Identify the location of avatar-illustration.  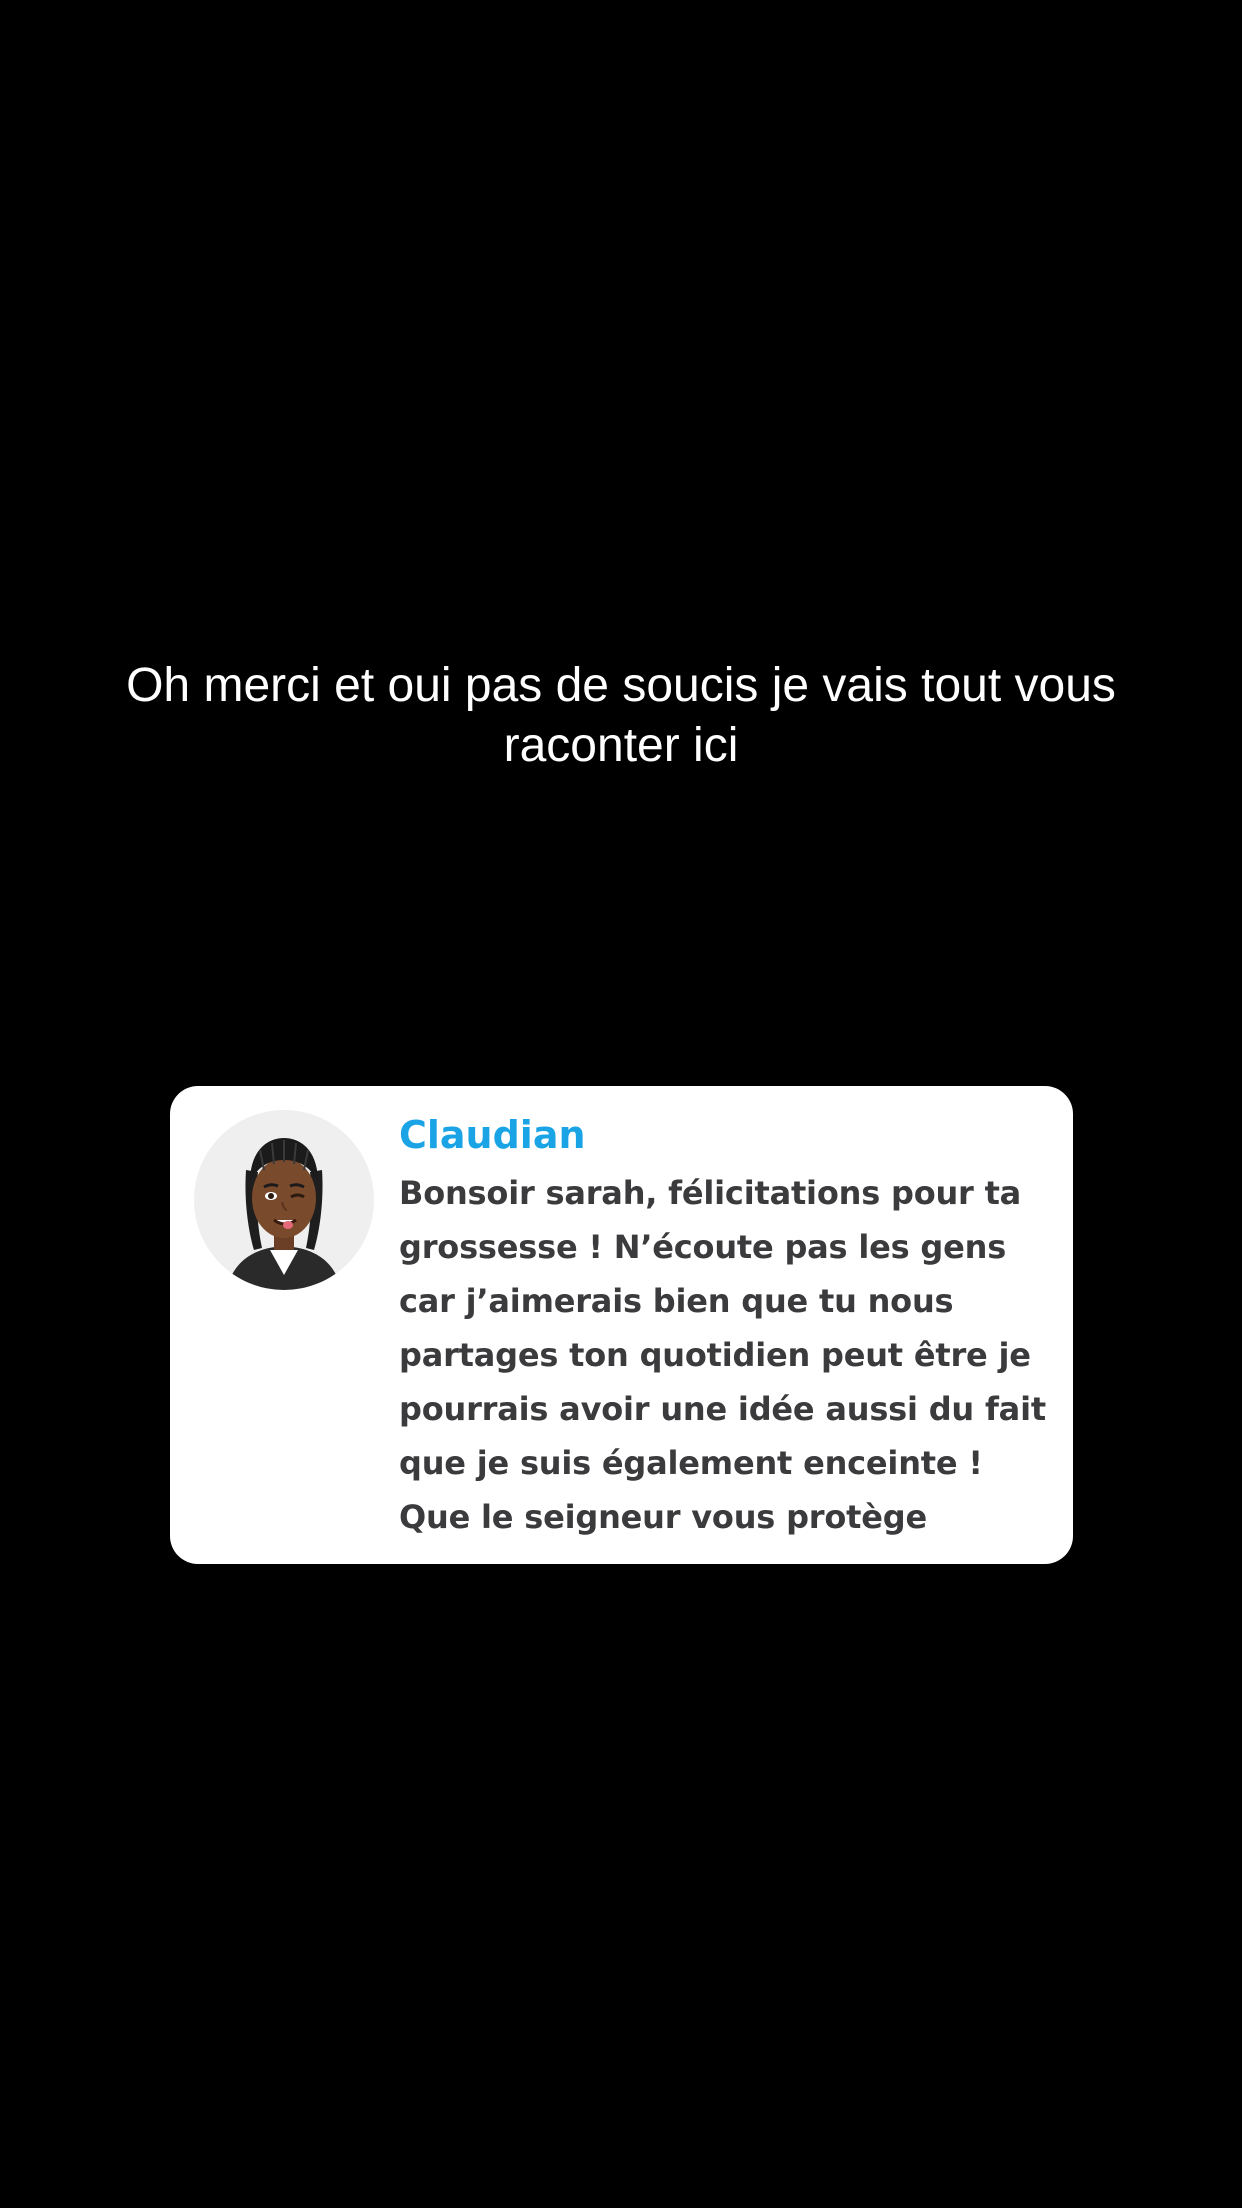
(284, 1200).